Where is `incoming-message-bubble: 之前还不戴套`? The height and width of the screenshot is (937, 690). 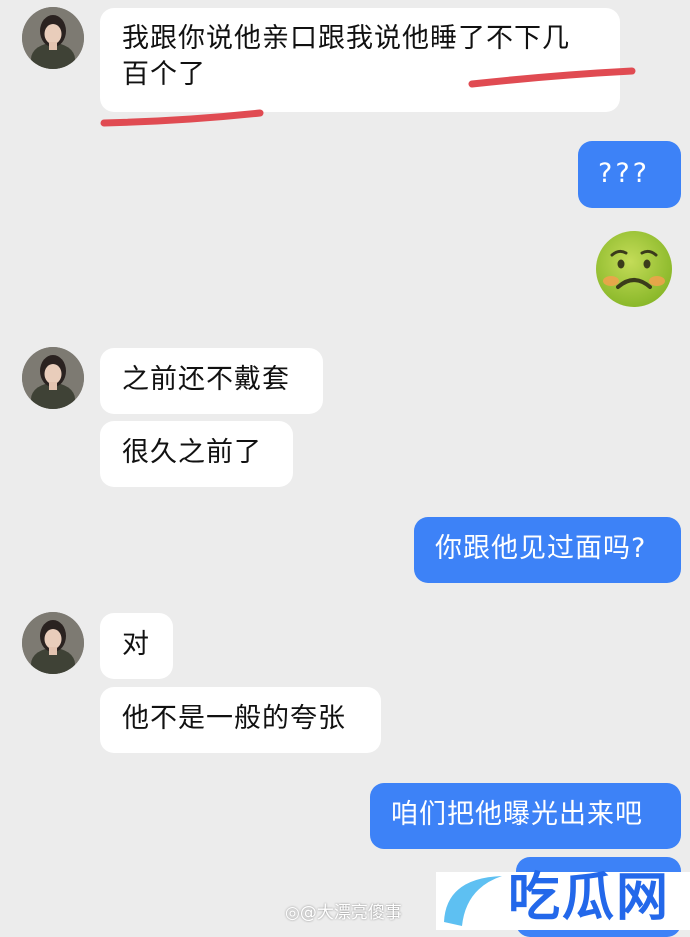 incoming-message-bubble: 之前还不戴套 is located at coordinates (211, 381).